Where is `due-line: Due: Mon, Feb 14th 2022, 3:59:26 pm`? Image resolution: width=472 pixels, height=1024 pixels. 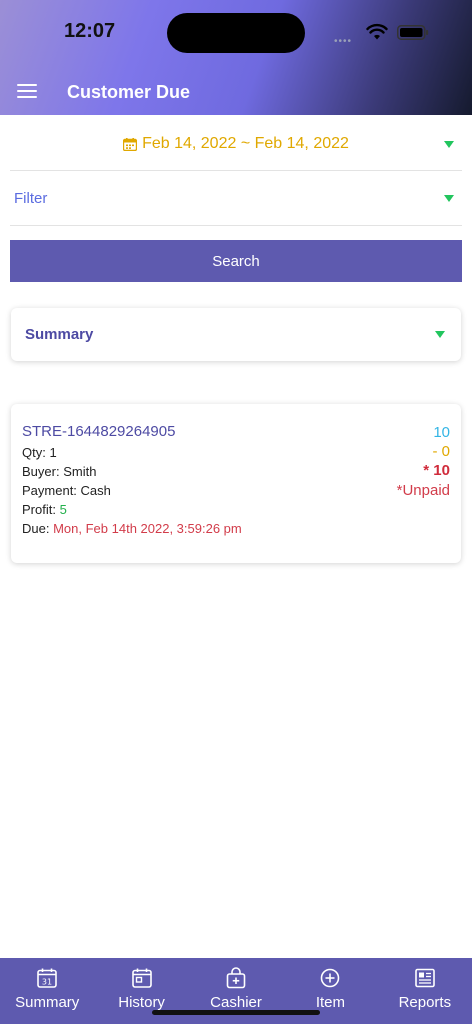
due-line: Due: Mon, Feb 14th 2022, 3:59:26 pm is located at coordinates (132, 528).